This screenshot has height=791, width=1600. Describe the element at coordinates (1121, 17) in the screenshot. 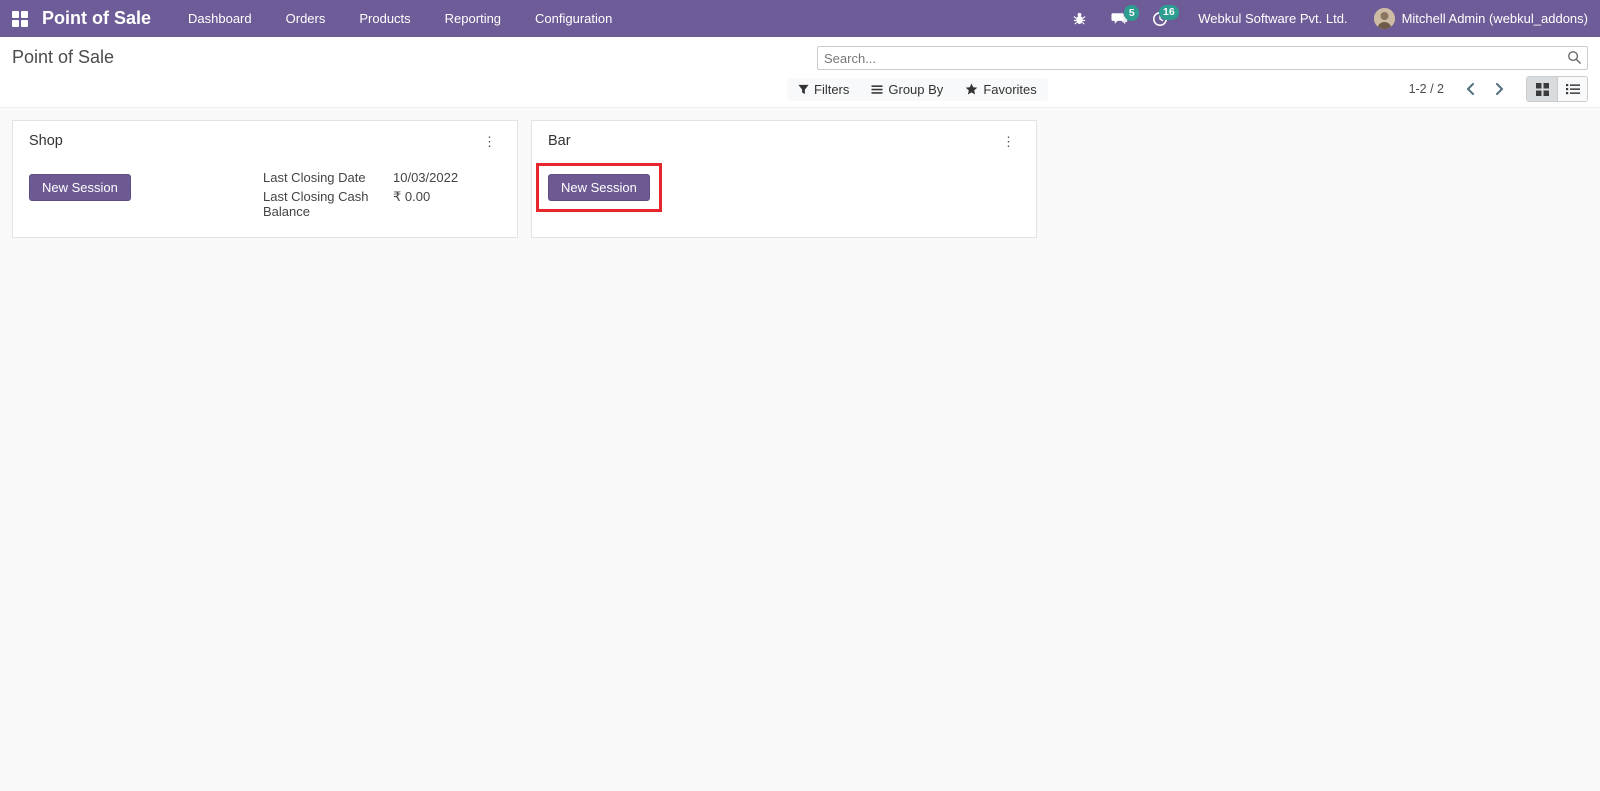

I see `messages-menu: 5` at that location.